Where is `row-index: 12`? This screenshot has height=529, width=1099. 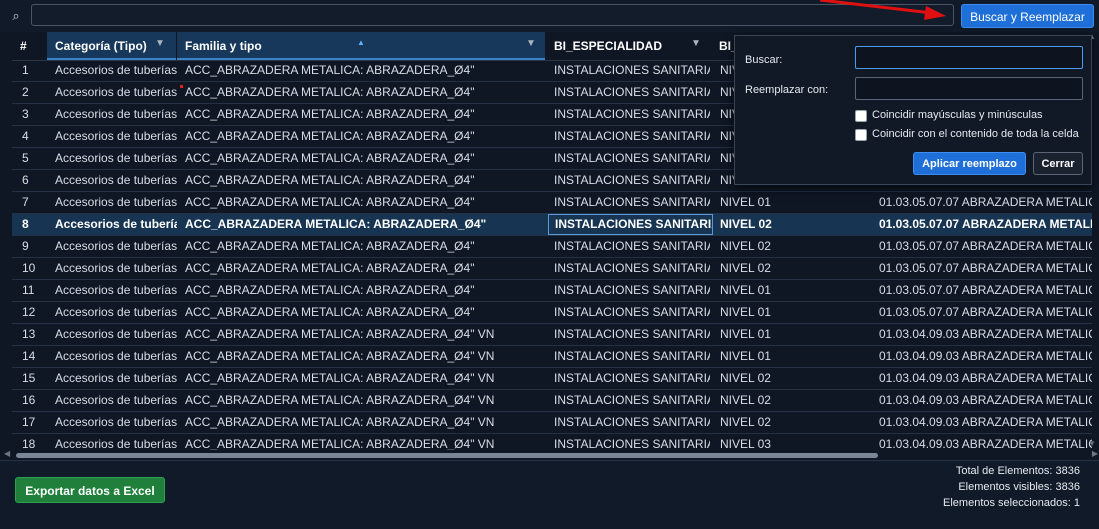 row-index: 12 is located at coordinates (36, 312).